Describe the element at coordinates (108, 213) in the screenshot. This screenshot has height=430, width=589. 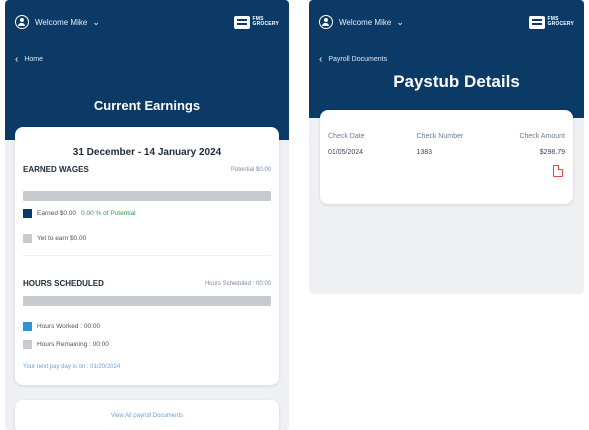
I see `earned-percent: 0.00 % of Potential` at that location.